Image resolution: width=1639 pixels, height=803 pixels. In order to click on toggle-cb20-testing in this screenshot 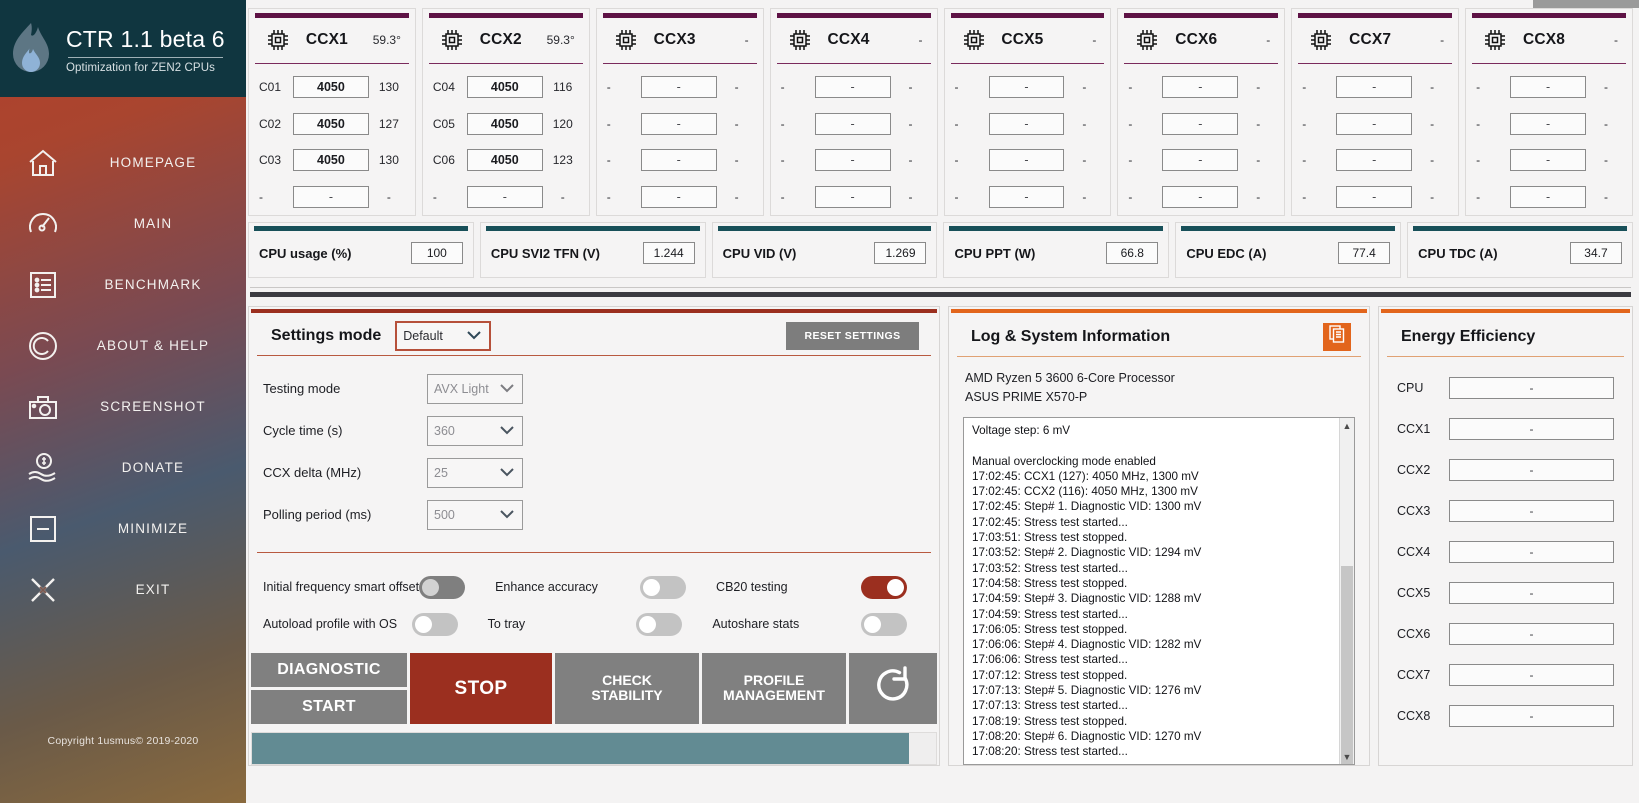, I will do `click(884, 587)`.